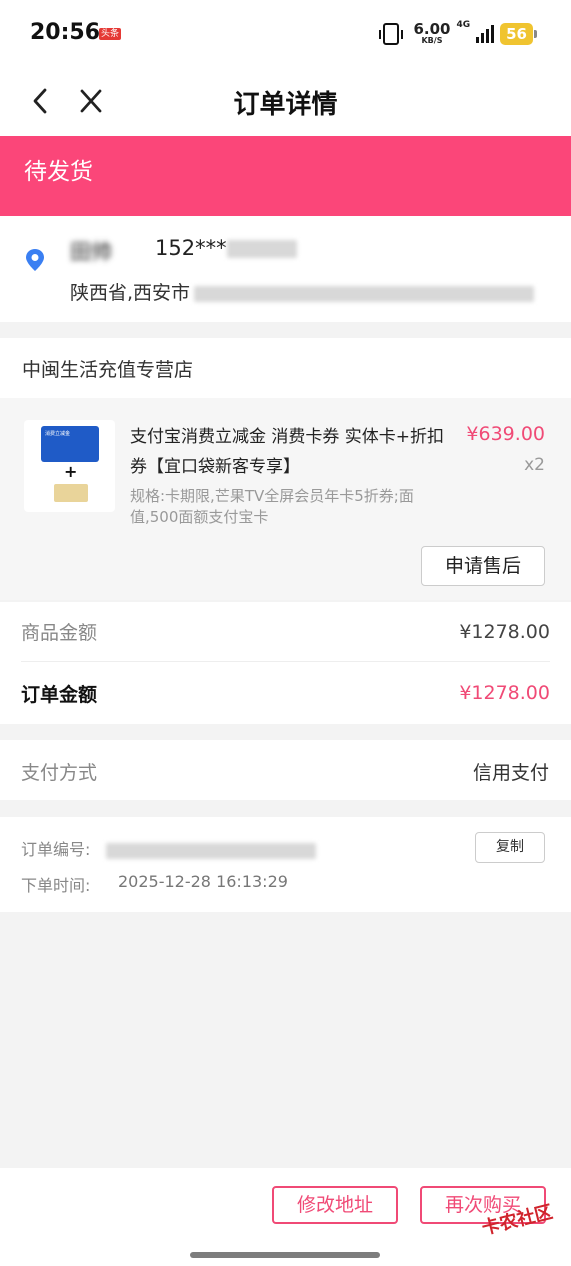  What do you see at coordinates (59, 694) in the screenshot?
I see `order-amount-label: 订单金额` at bounding box center [59, 694].